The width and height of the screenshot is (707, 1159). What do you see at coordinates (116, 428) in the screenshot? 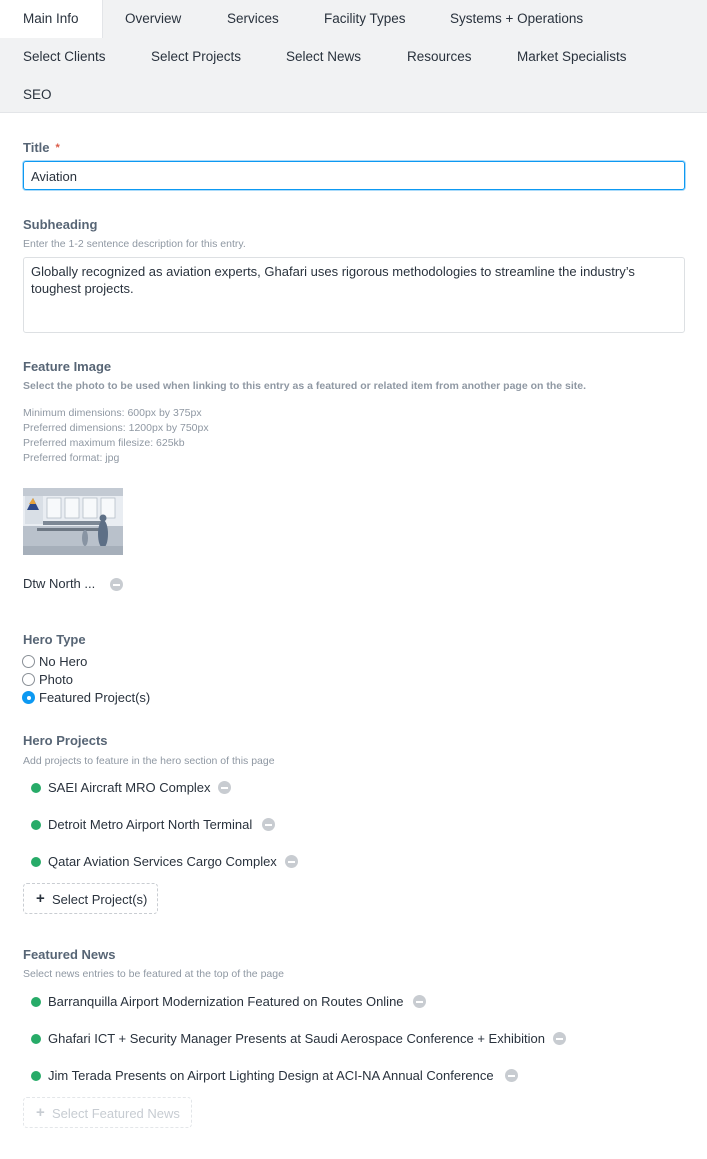
I see `spec-preferred-dimensions: Preferred dimensions: 1200px by 750px` at bounding box center [116, 428].